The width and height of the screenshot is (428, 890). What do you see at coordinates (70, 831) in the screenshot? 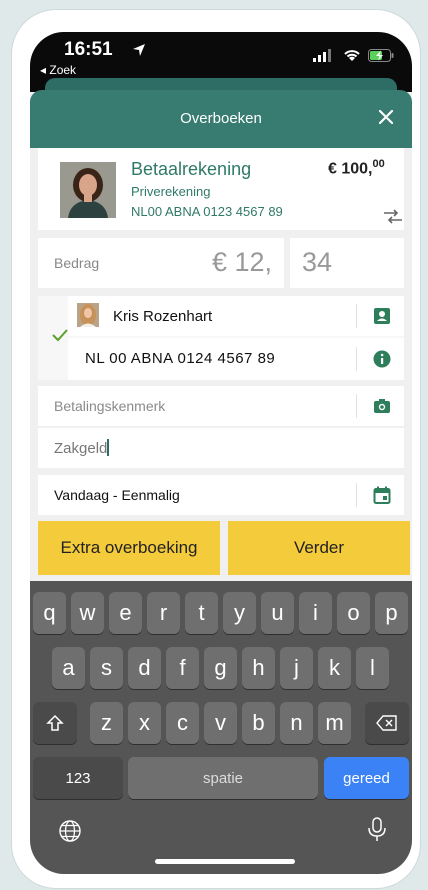
I see `globe-icon` at bounding box center [70, 831].